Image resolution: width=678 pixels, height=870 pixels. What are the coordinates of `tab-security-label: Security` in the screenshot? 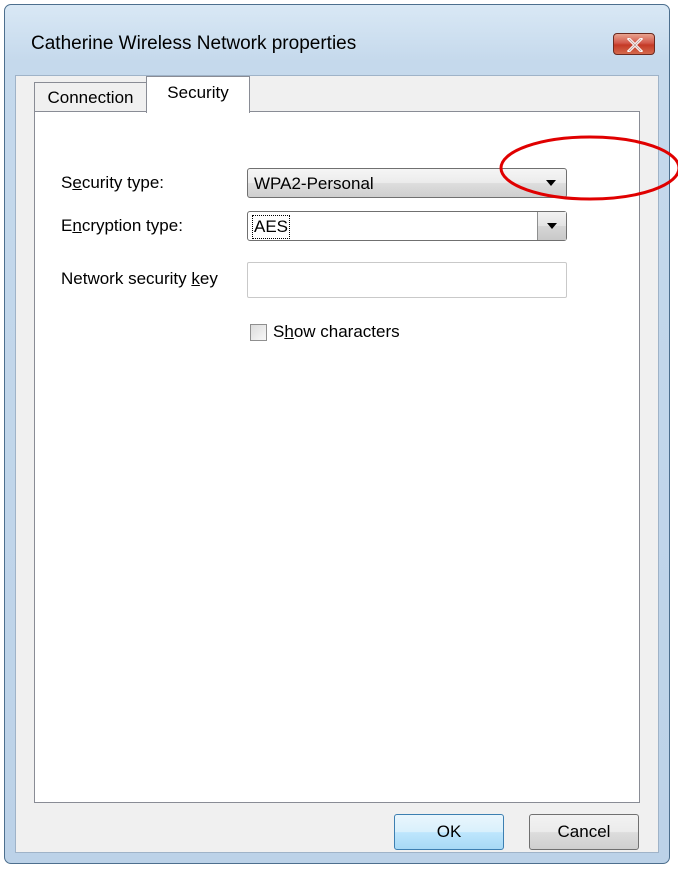 It's located at (198, 92).